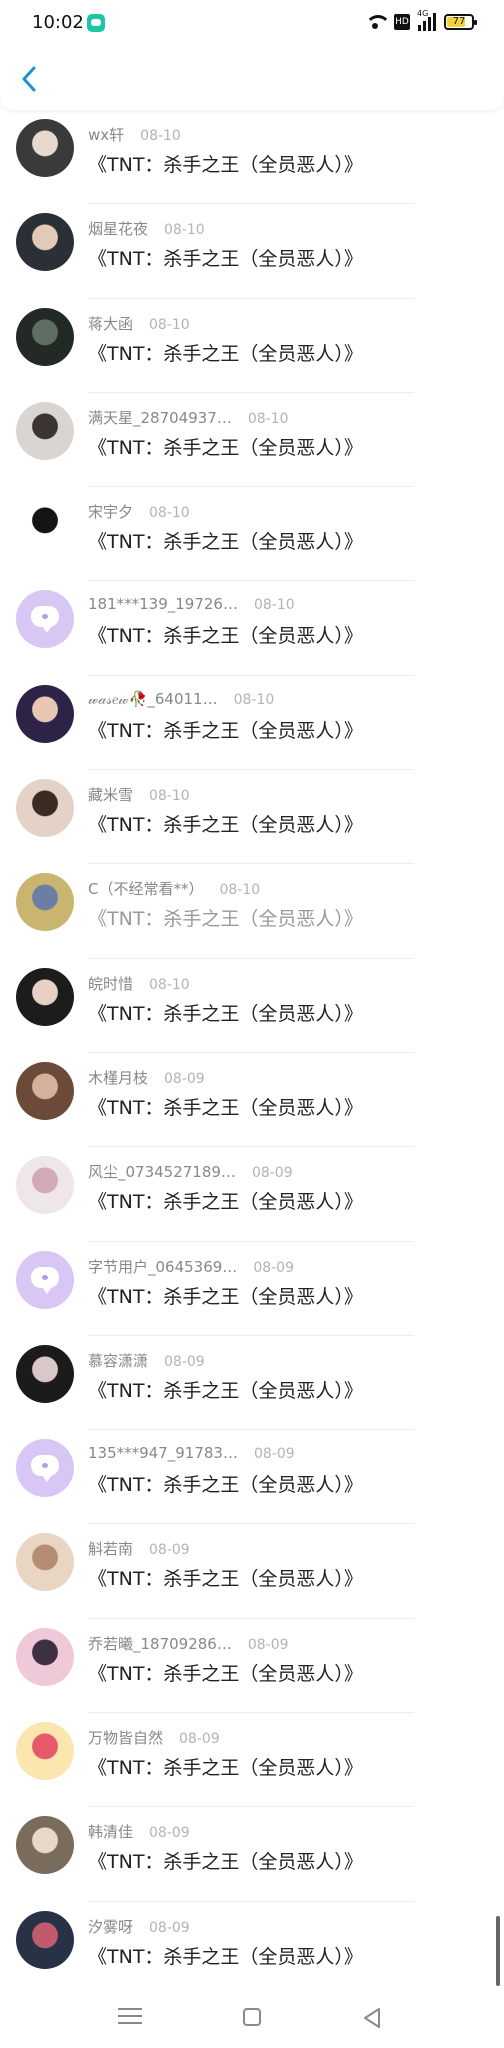 This screenshot has height=2048, width=504. Describe the element at coordinates (498, 1951) in the screenshot. I see `scrollbar-thumb` at that location.